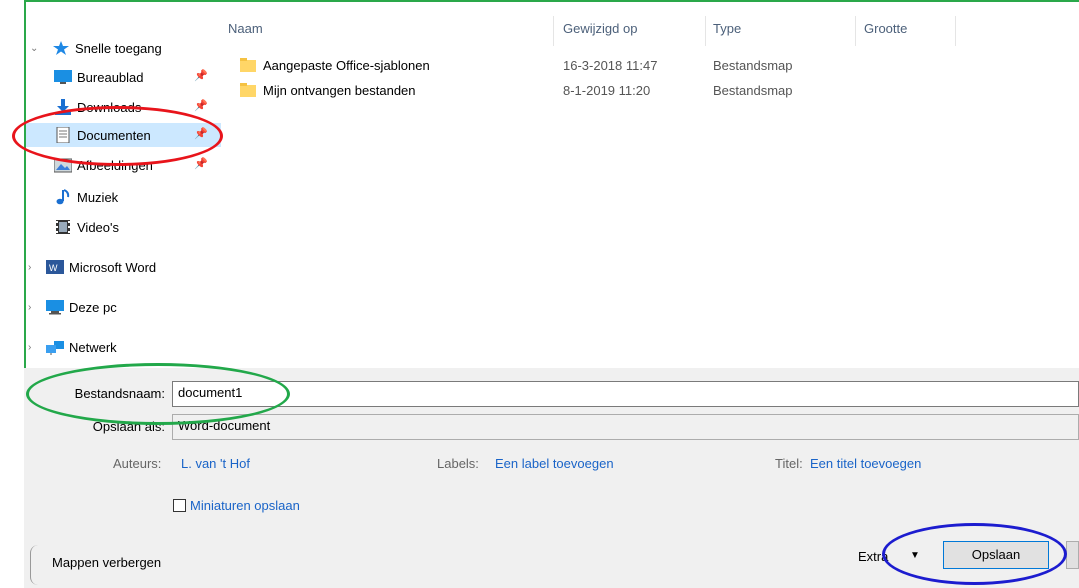 The height and width of the screenshot is (588, 1079). Describe the element at coordinates (98, 197) in the screenshot. I see `sidebar-item-label: Muziek` at that location.